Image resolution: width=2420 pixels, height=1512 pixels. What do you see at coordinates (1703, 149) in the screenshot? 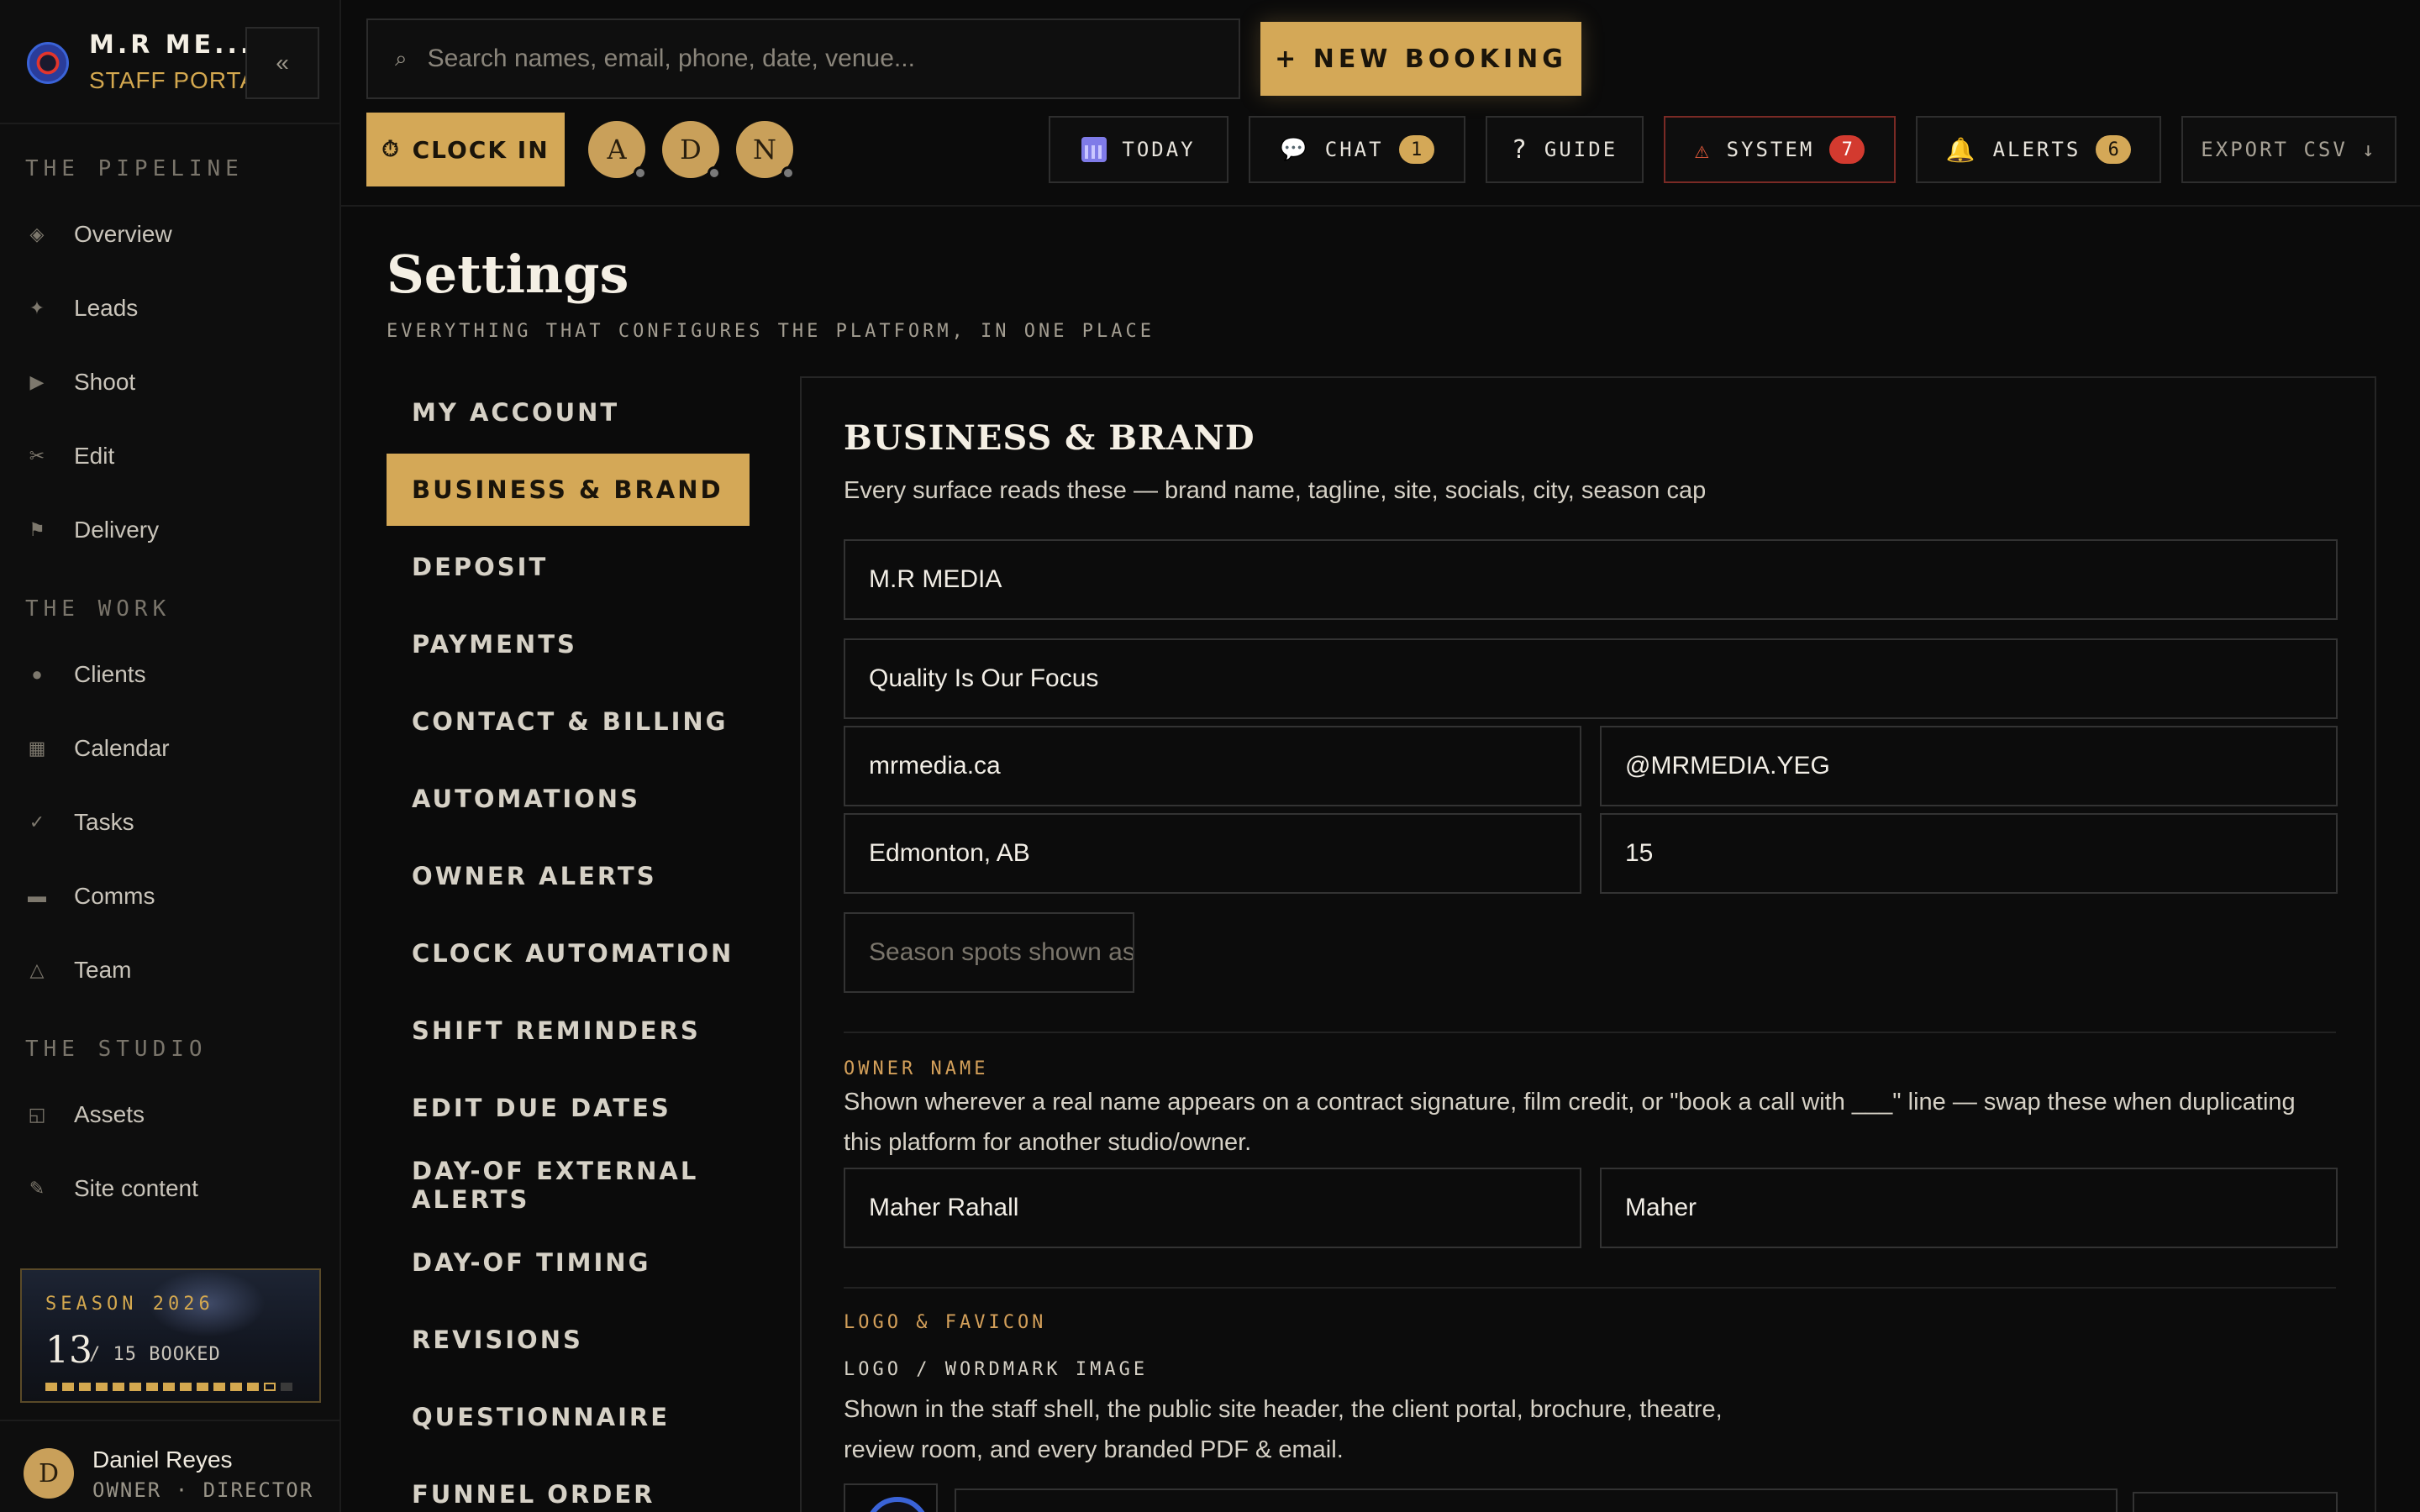
I see `warning-icon: ⚠` at bounding box center [1703, 149].